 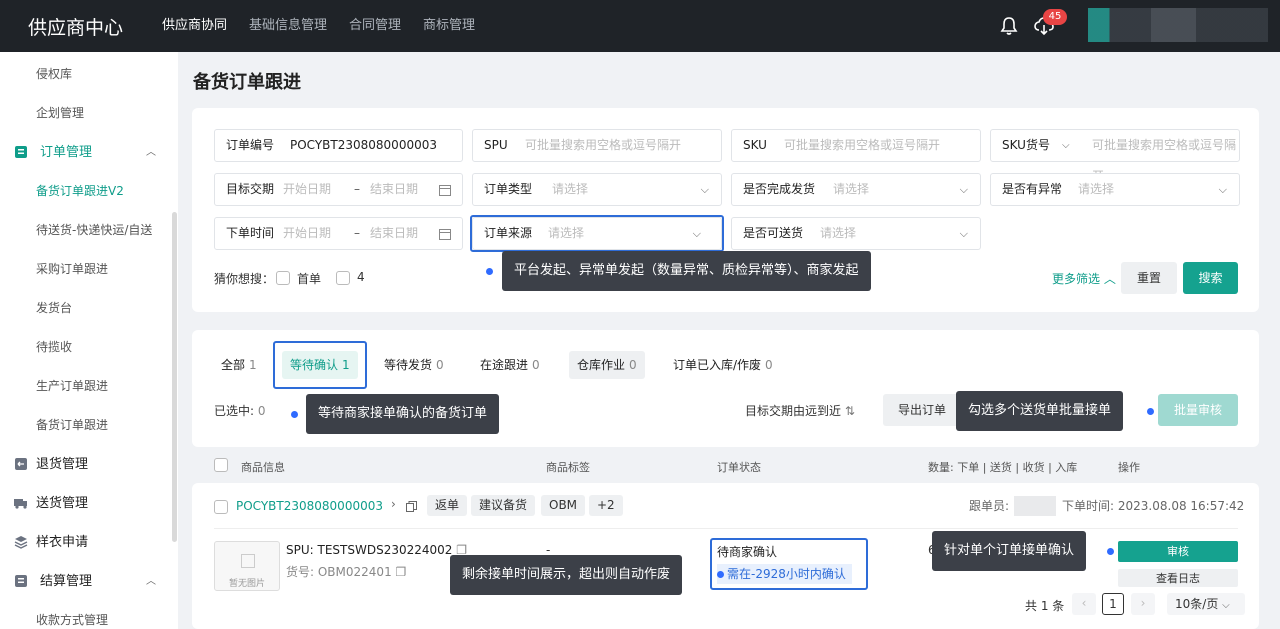 What do you see at coordinates (151, 581) in the screenshot?
I see `chevron-up-icon: ︿` at bounding box center [151, 581].